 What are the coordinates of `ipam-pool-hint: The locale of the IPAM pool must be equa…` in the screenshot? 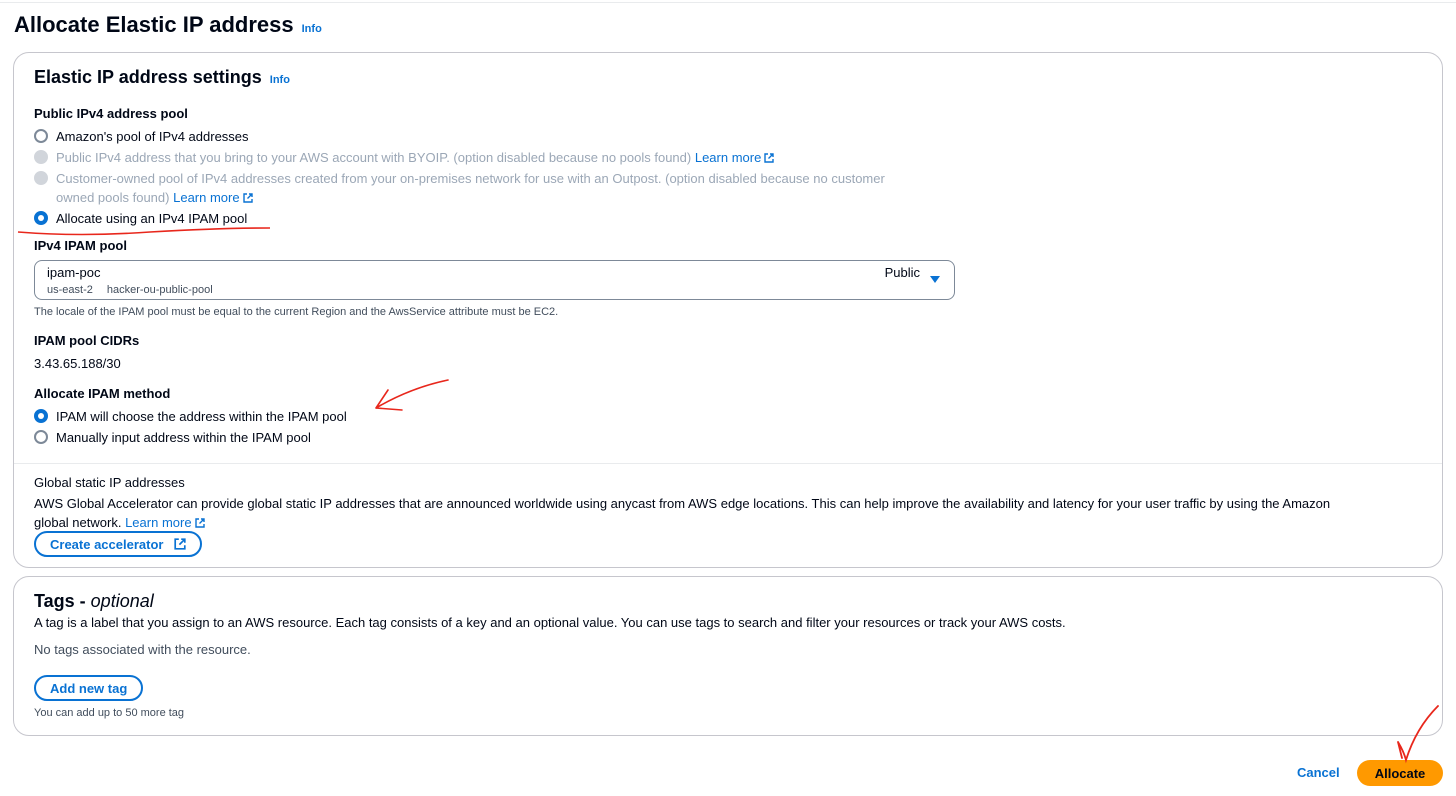 It's located at (296, 312).